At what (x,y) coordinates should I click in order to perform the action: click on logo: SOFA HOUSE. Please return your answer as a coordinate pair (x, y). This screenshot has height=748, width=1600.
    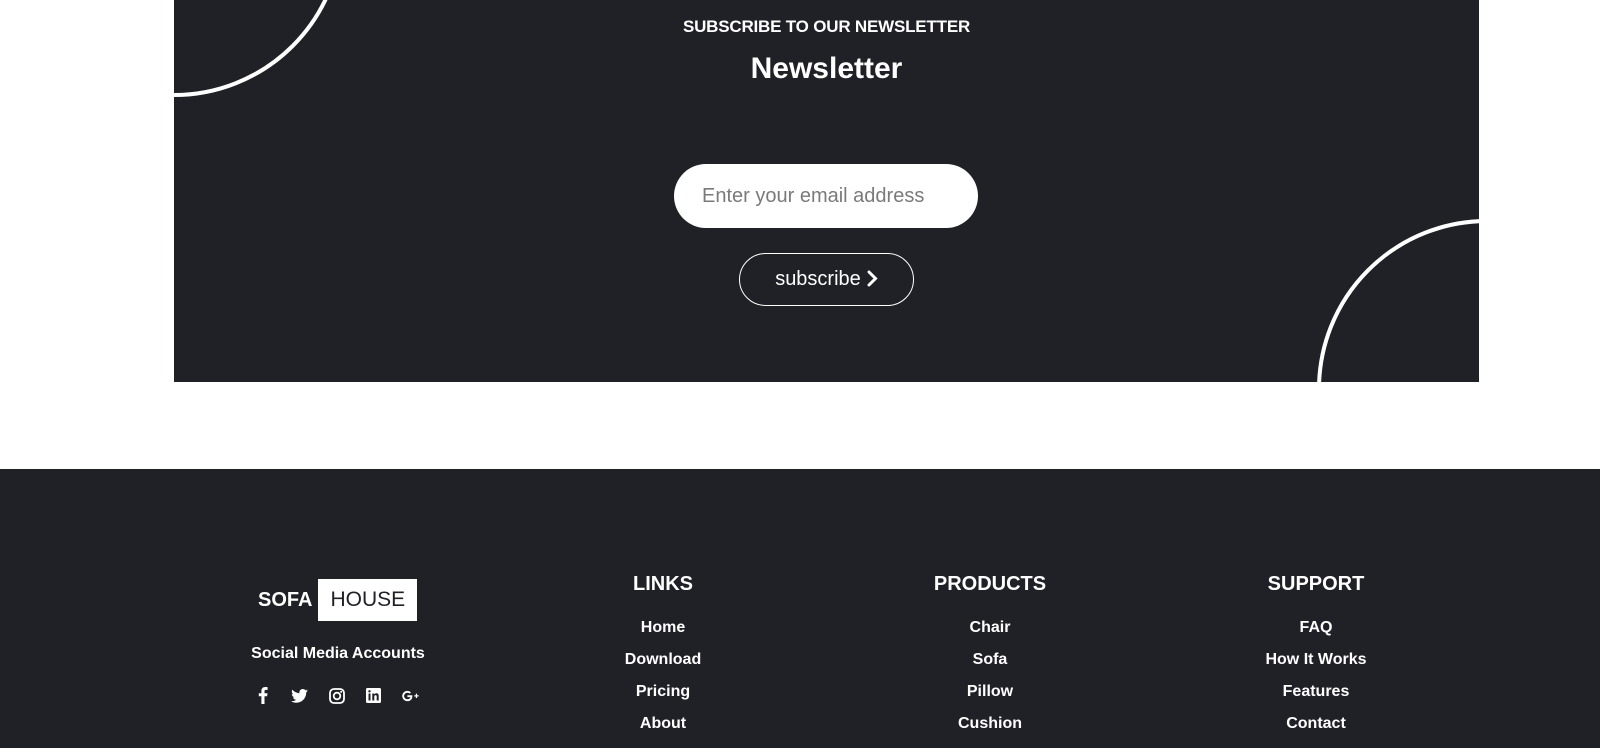
    Looking at the image, I should click on (338, 600).